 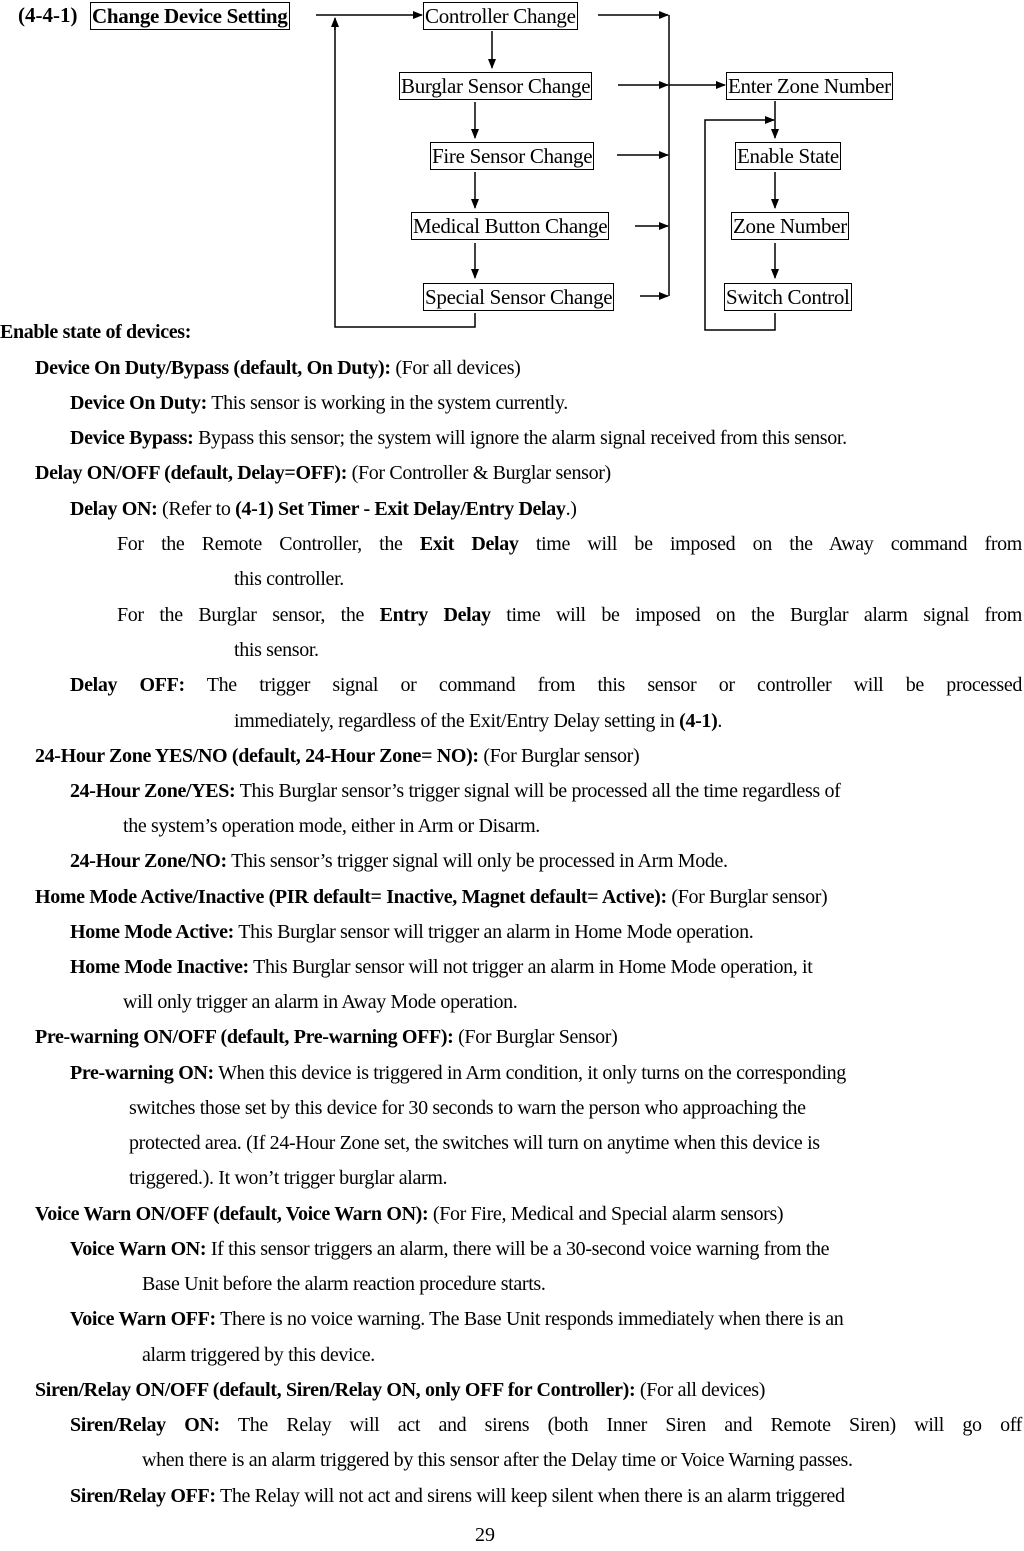 What do you see at coordinates (809, 86) in the screenshot?
I see `enter-zone-number-box: Enter Zone Number` at bounding box center [809, 86].